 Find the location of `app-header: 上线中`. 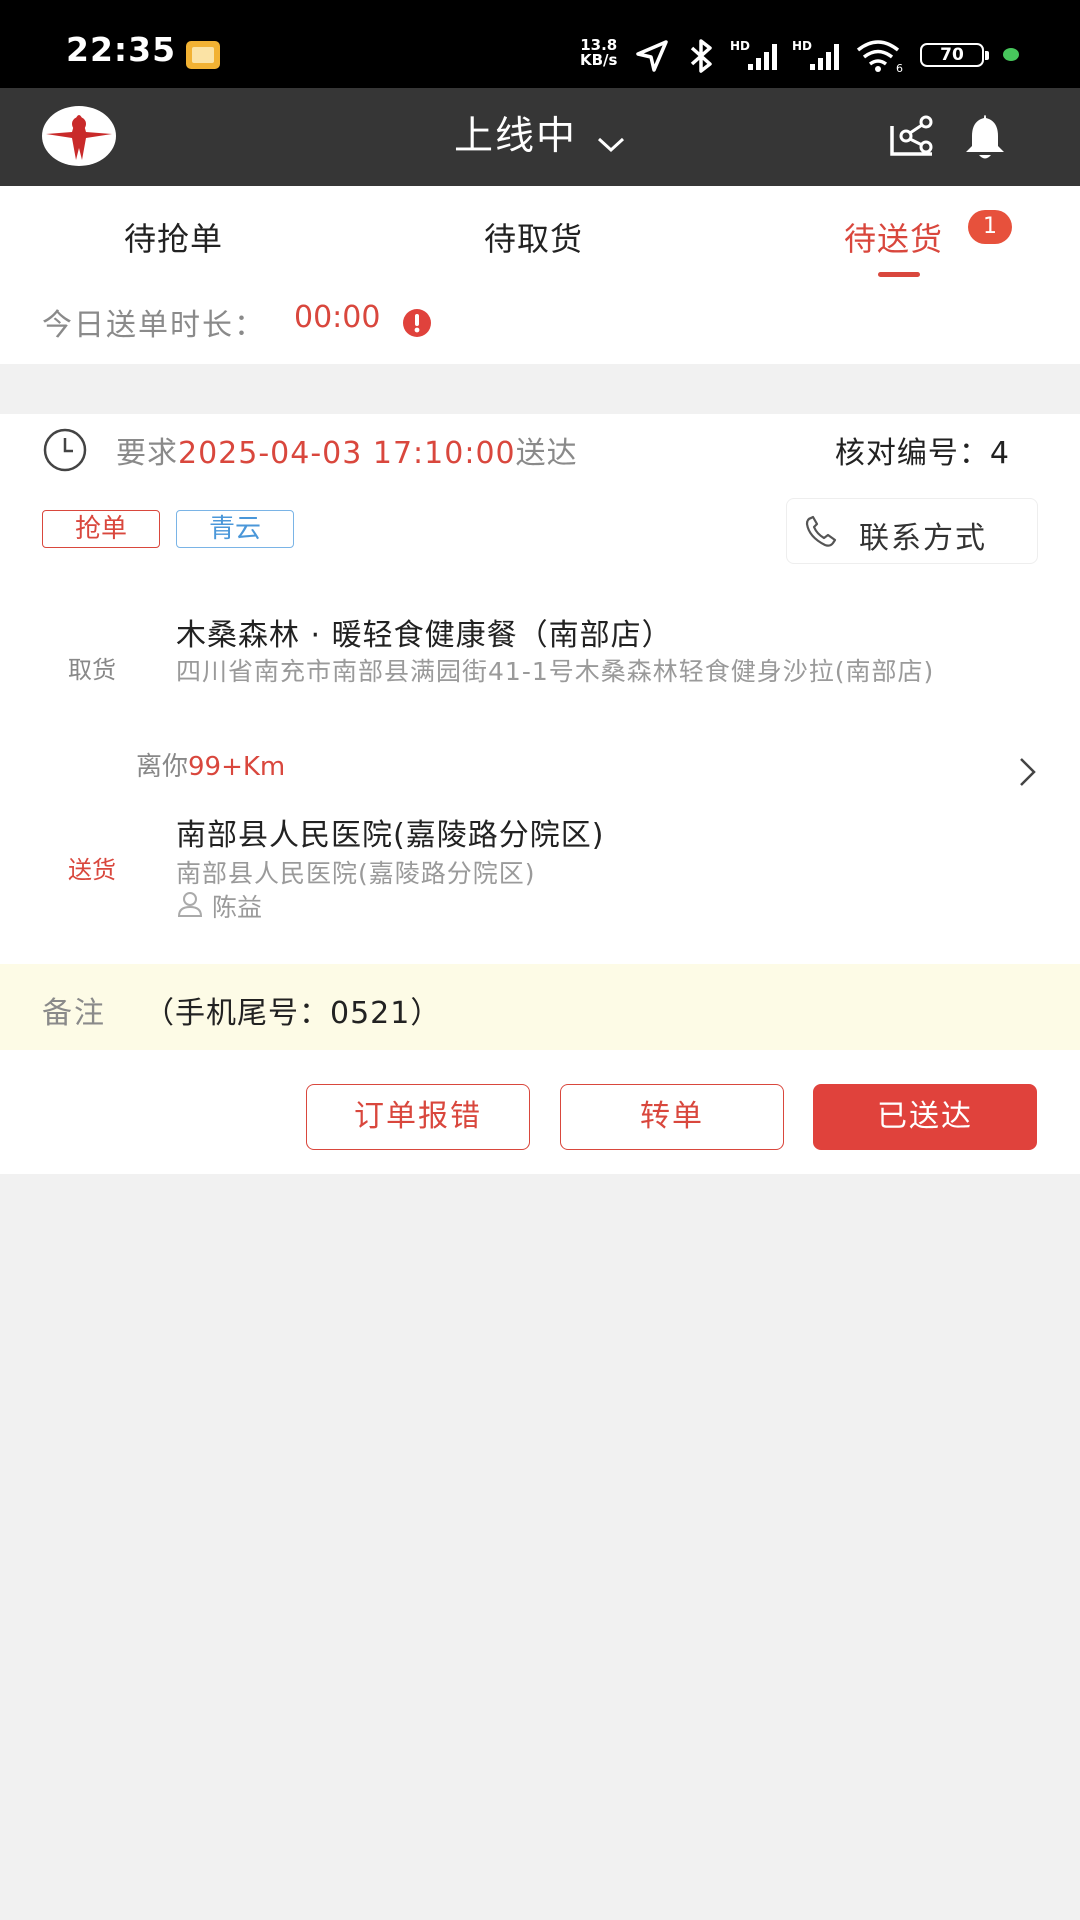

app-header: 上线中 is located at coordinates (540, 137).